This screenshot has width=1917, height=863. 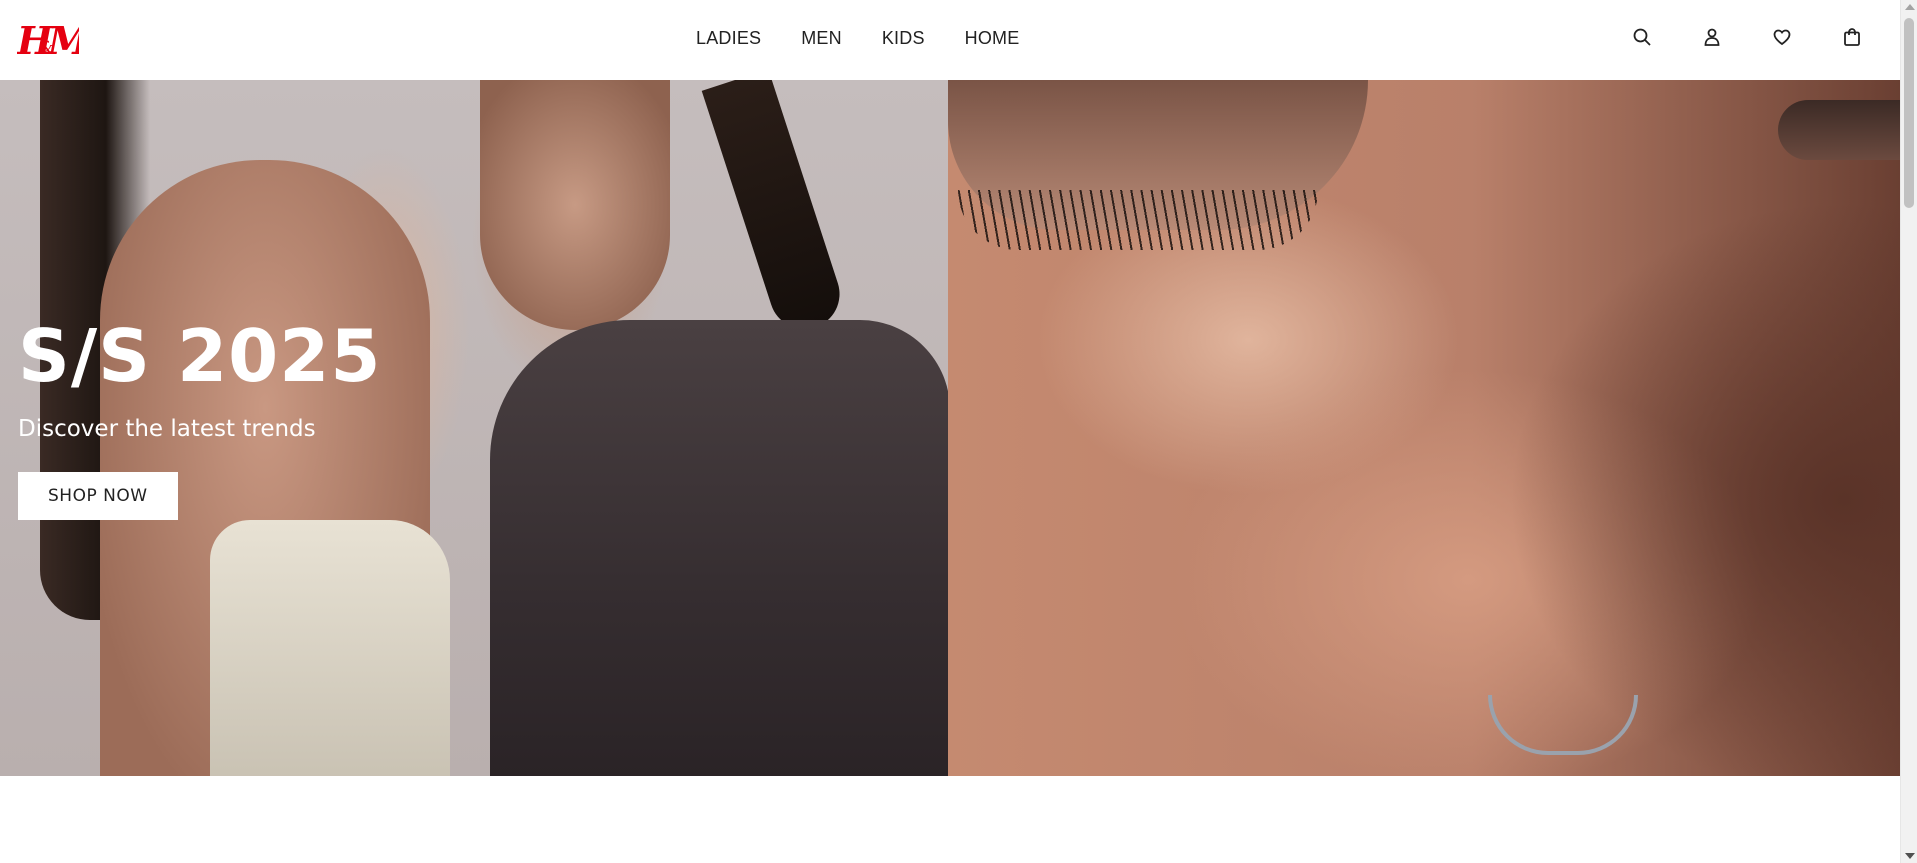 I want to click on scroll-down-arrow-icon, so click(x=1910, y=856).